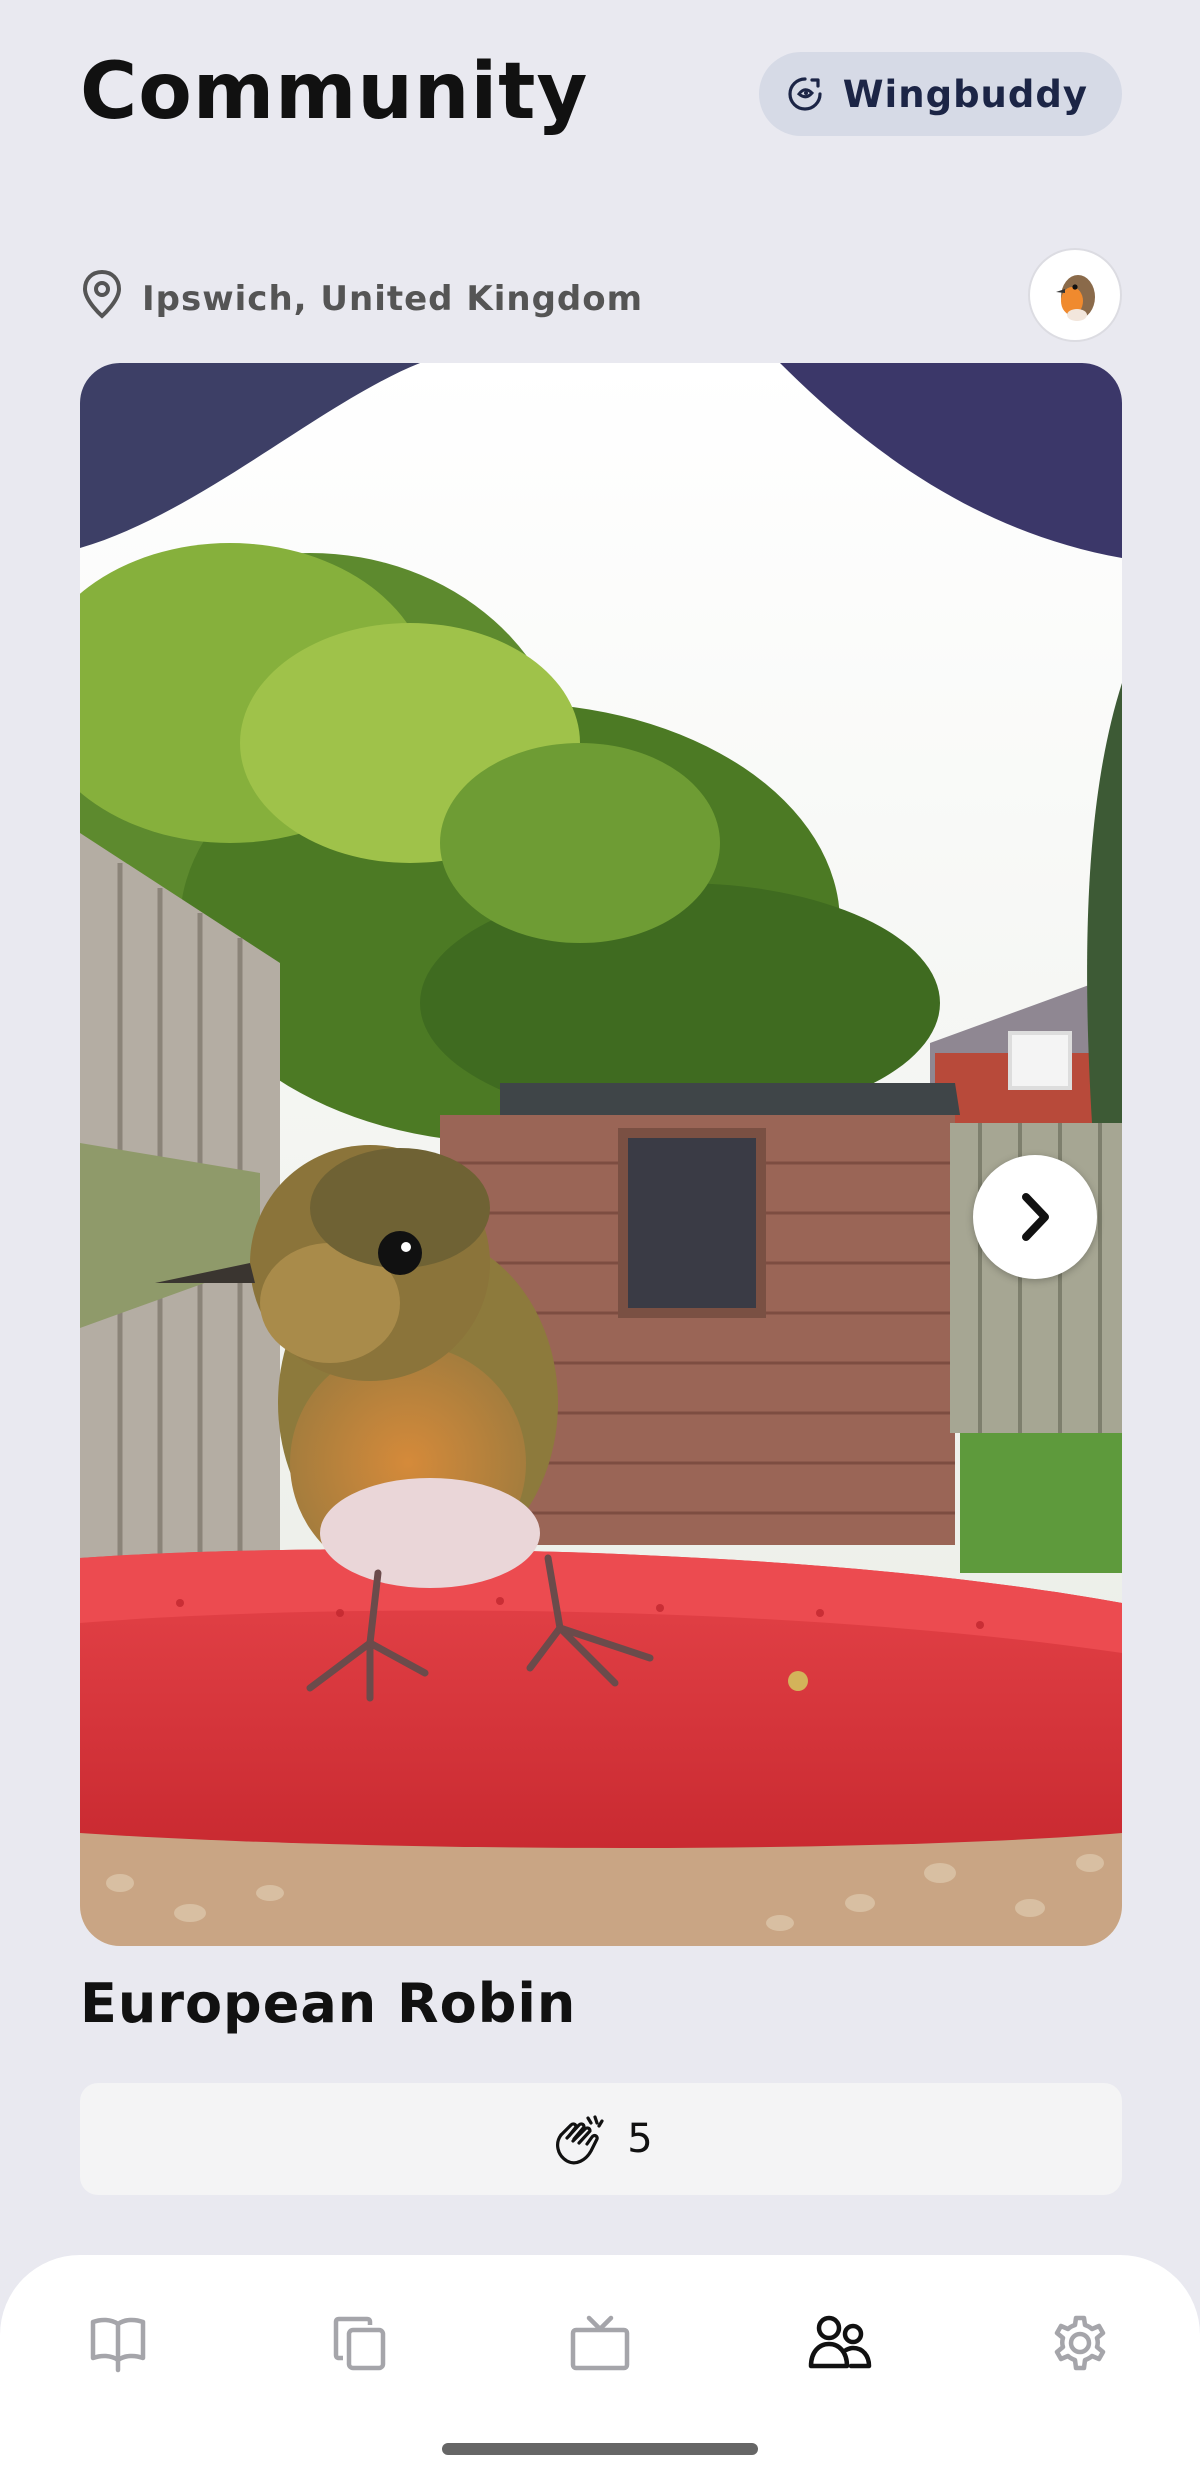 The width and height of the screenshot is (1200, 2482). Describe the element at coordinates (334, 92) in the screenshot. I see `page-title: Community` at that location.